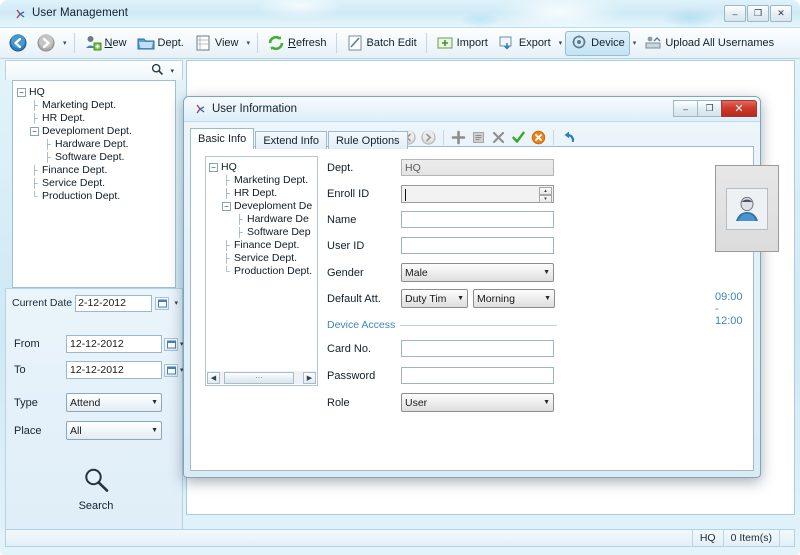 This screenshot has height=555, width=800. I want to click on dialog-tree-node: − Deveploment De, so click(262, 206).